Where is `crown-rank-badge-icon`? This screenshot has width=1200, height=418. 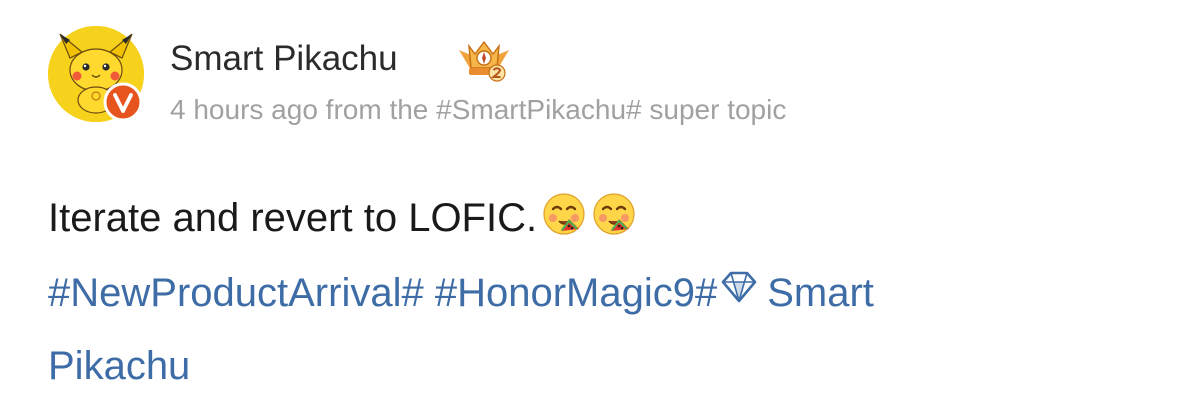
crown-rank-badge-icon is located at coordinates (484, 59).